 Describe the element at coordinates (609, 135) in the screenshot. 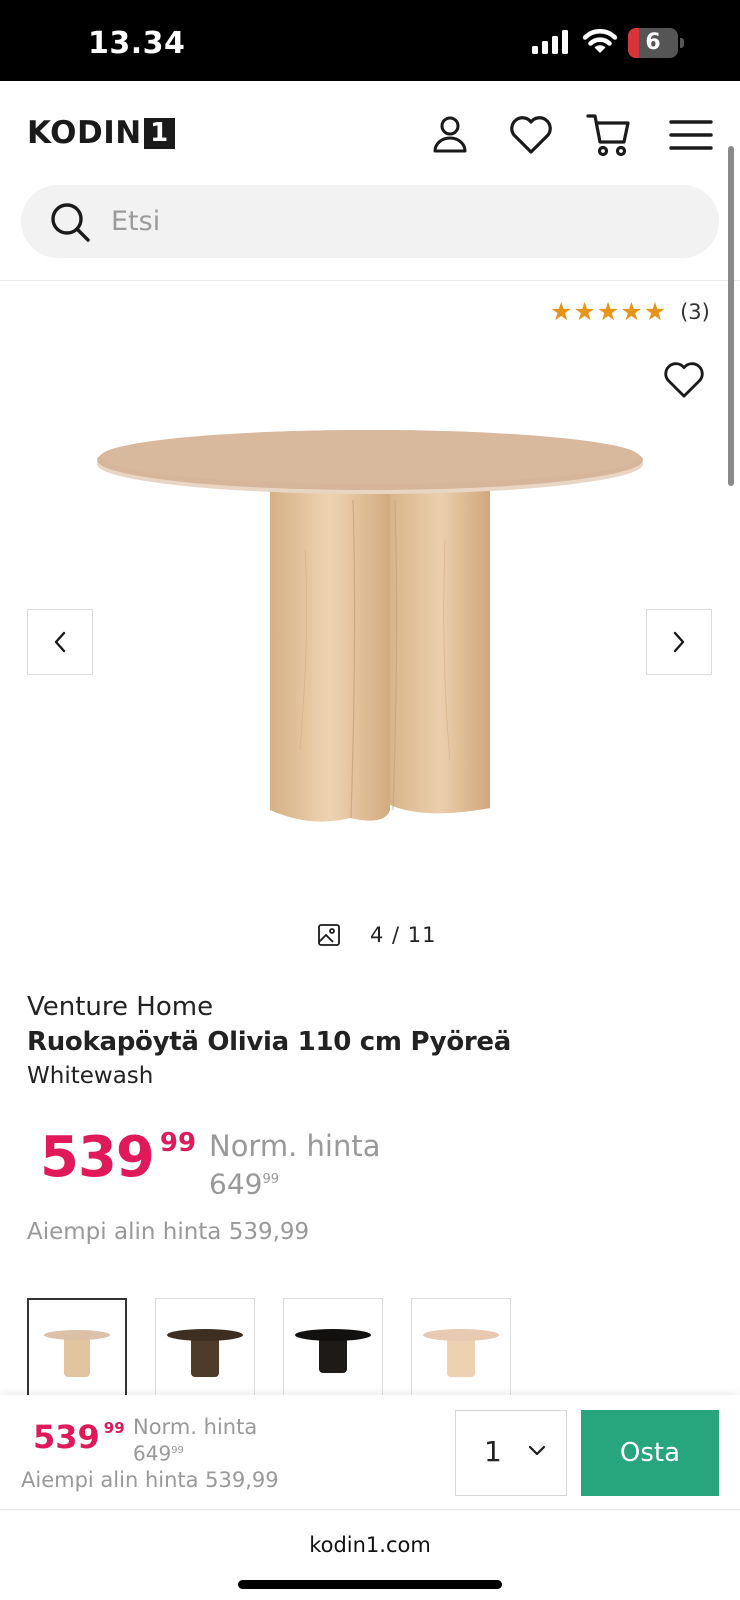

I see `cart-icon` at that location.